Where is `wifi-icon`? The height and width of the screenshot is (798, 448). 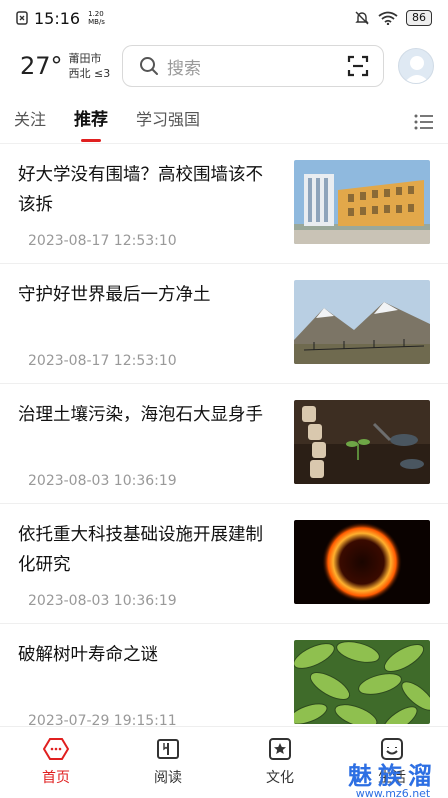 wifi-icon is located at coordinates (388, 18).